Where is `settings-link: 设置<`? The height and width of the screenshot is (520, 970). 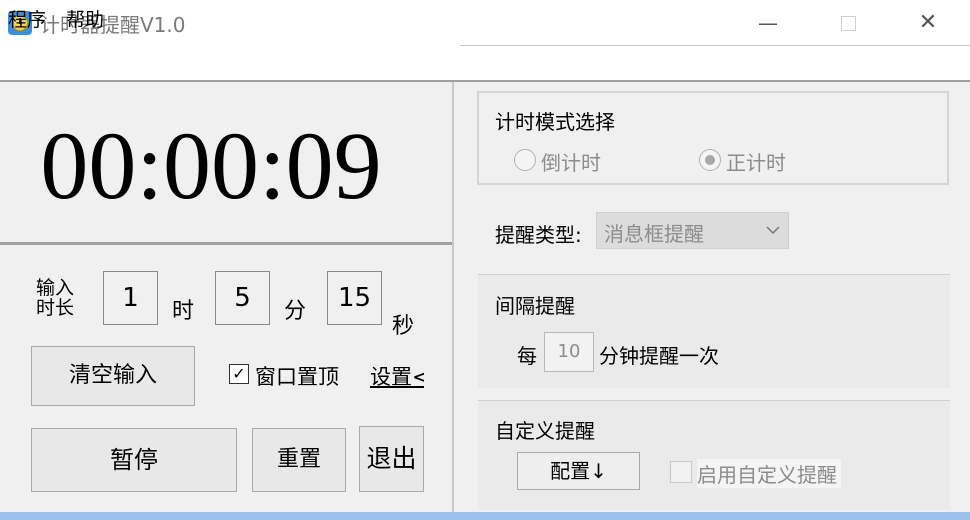 settings-link: 设置< is located at coordinates (397, 376).